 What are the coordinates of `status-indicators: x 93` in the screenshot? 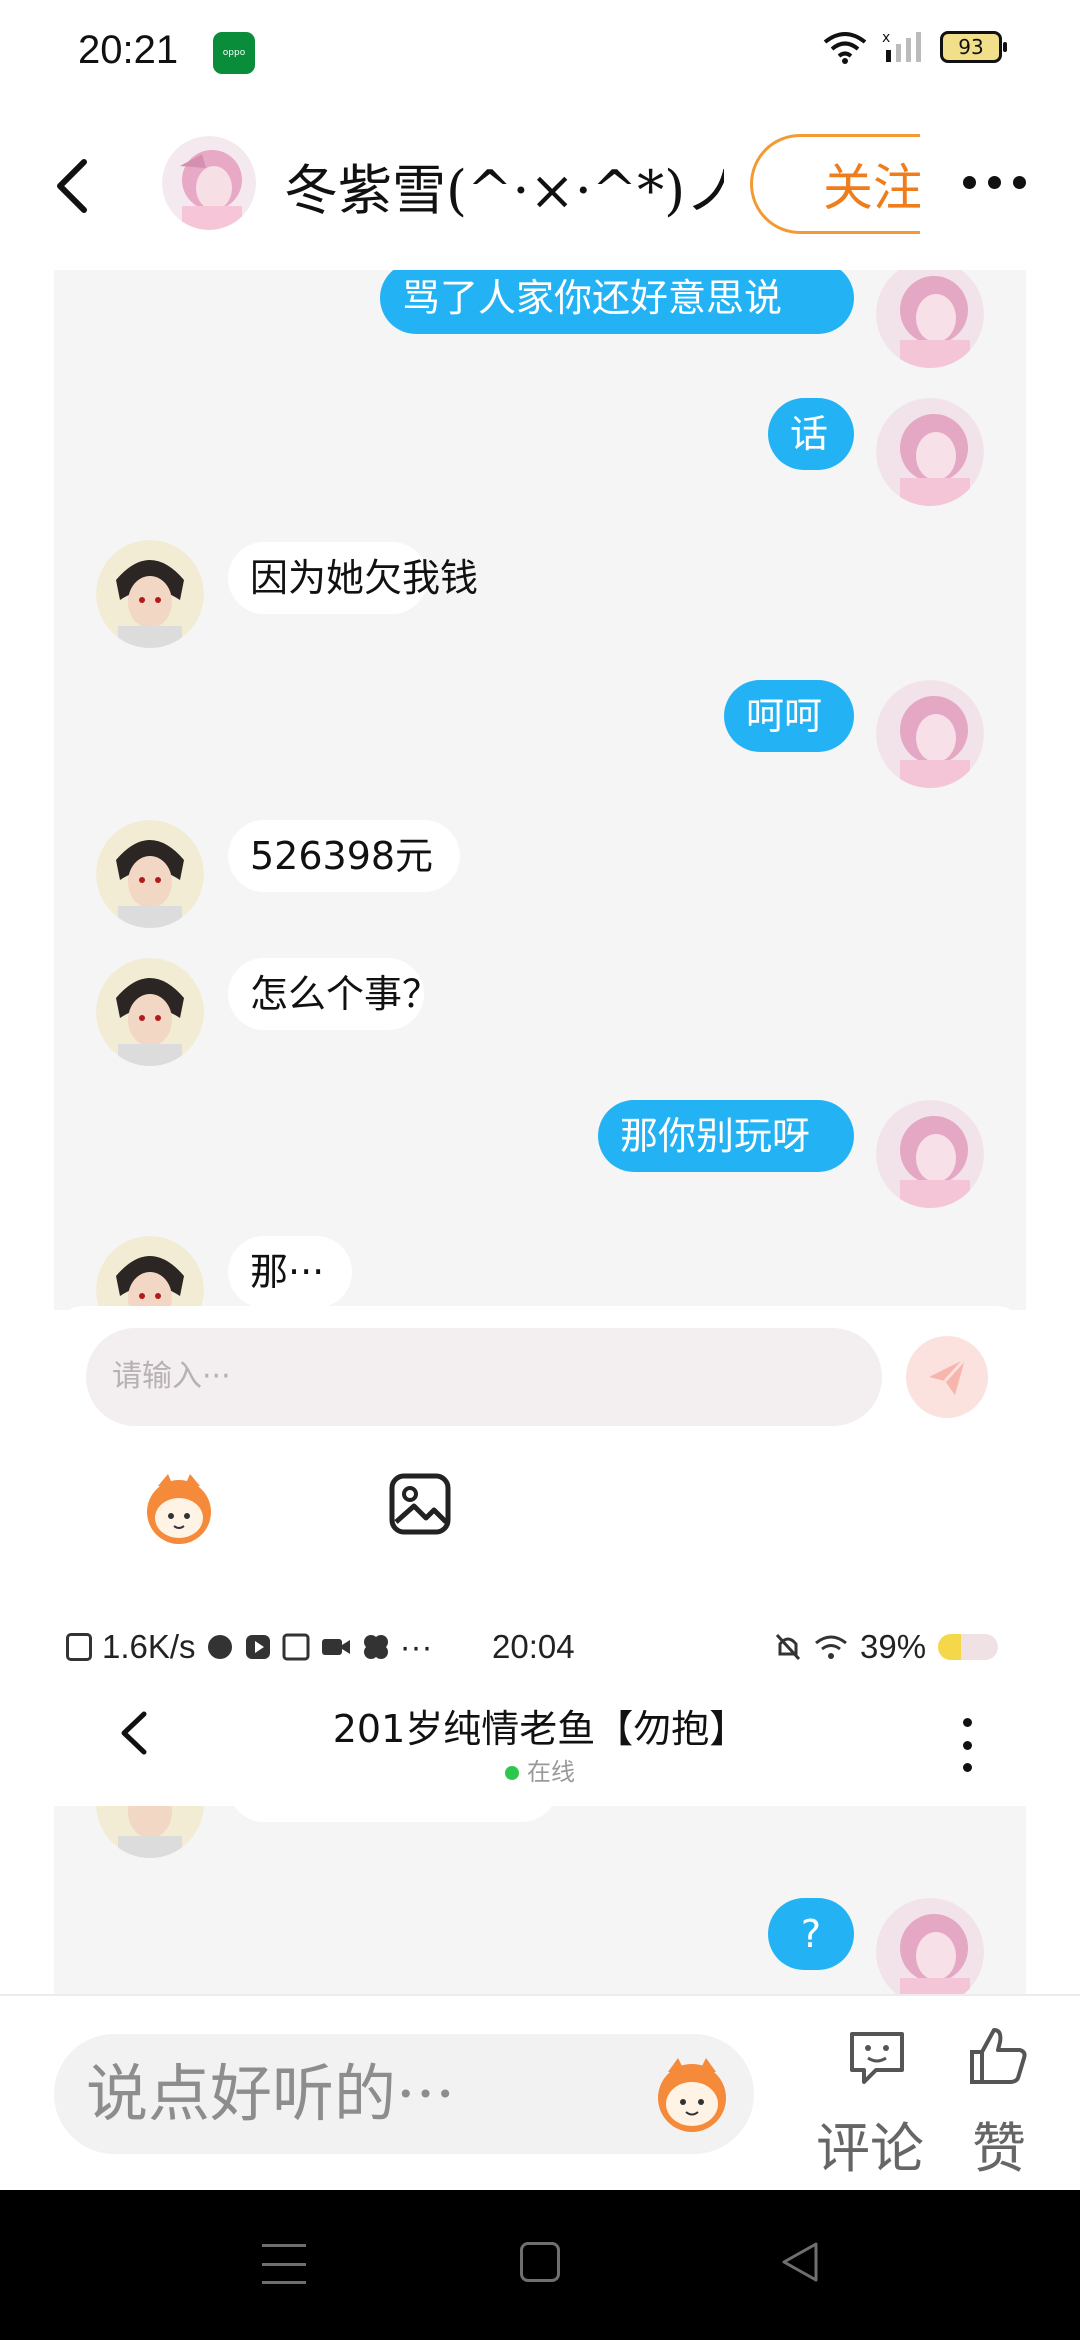 It's located at (914, 47).